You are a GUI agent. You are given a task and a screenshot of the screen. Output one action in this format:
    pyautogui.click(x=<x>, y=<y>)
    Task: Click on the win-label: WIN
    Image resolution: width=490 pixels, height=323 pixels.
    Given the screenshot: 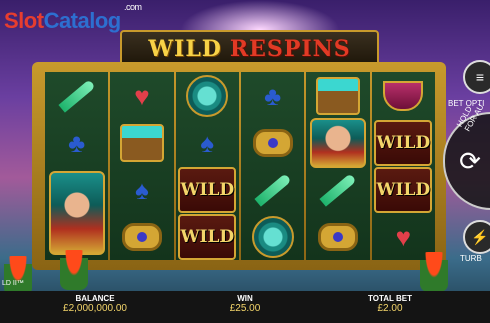 What is the action you would take?
    pyautogui.click(x=245, y=298)
    